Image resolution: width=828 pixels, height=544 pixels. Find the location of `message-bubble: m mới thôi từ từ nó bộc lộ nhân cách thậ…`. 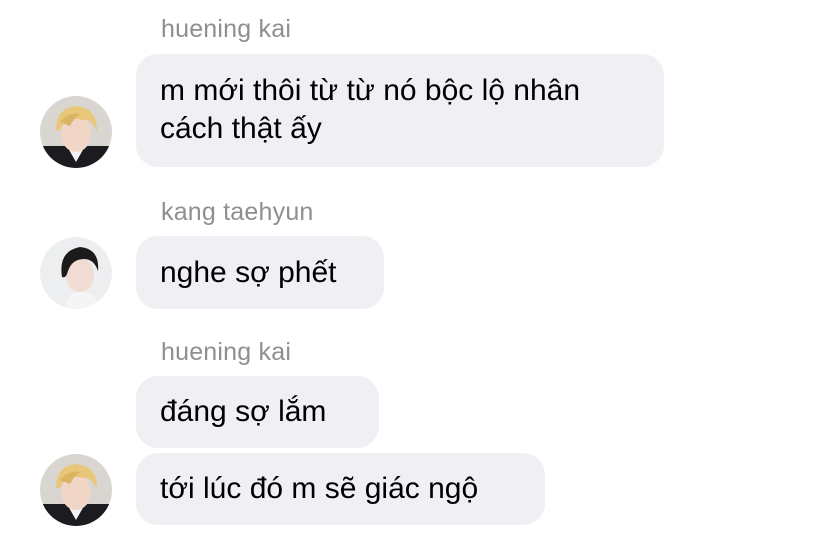

message-bubble: m mới thôi từ từ nó bộc lộ nhân cách thậ… is located at coordinates (400, 110).